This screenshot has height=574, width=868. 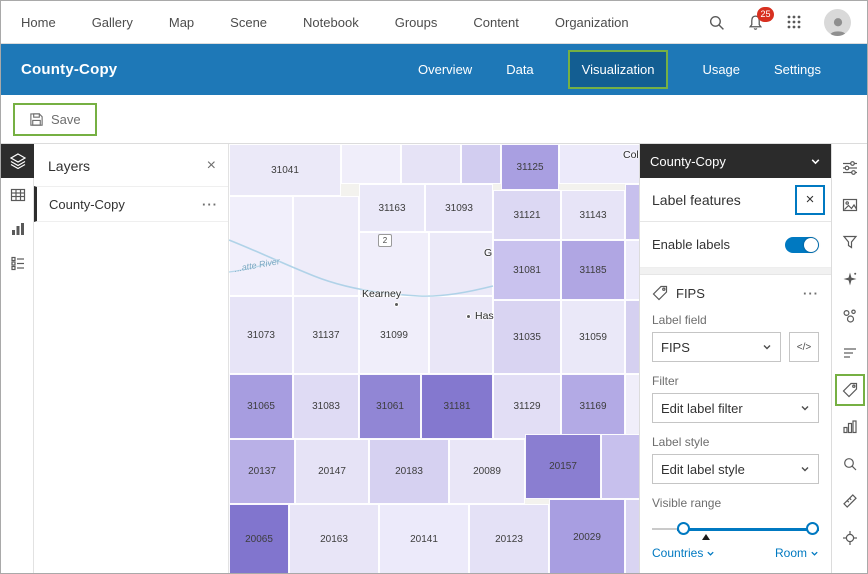 I want to click on layers-panel-title: Layers, so click(x=69, y=166).